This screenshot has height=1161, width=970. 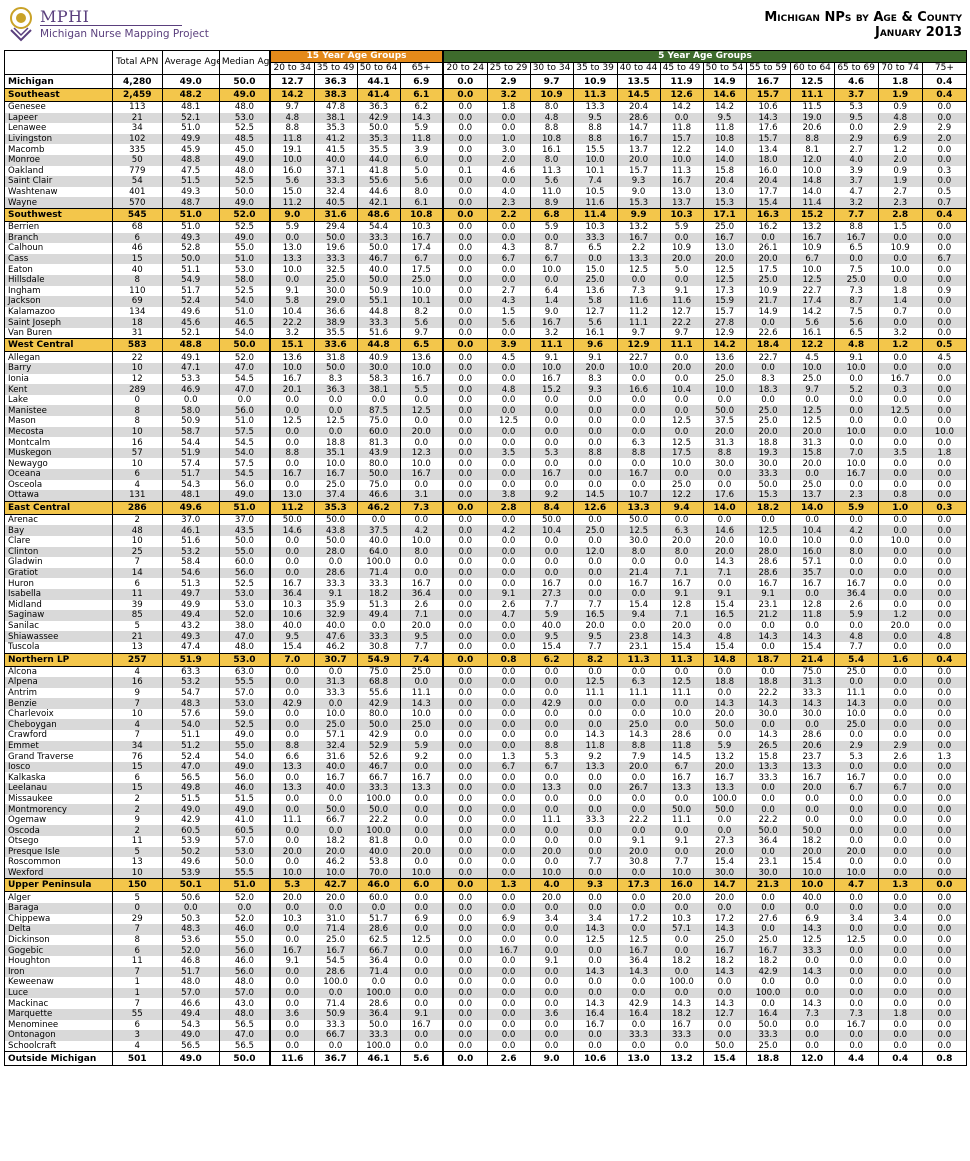 I want to click on cell-value: 40.0, so click(x=335, y=788).